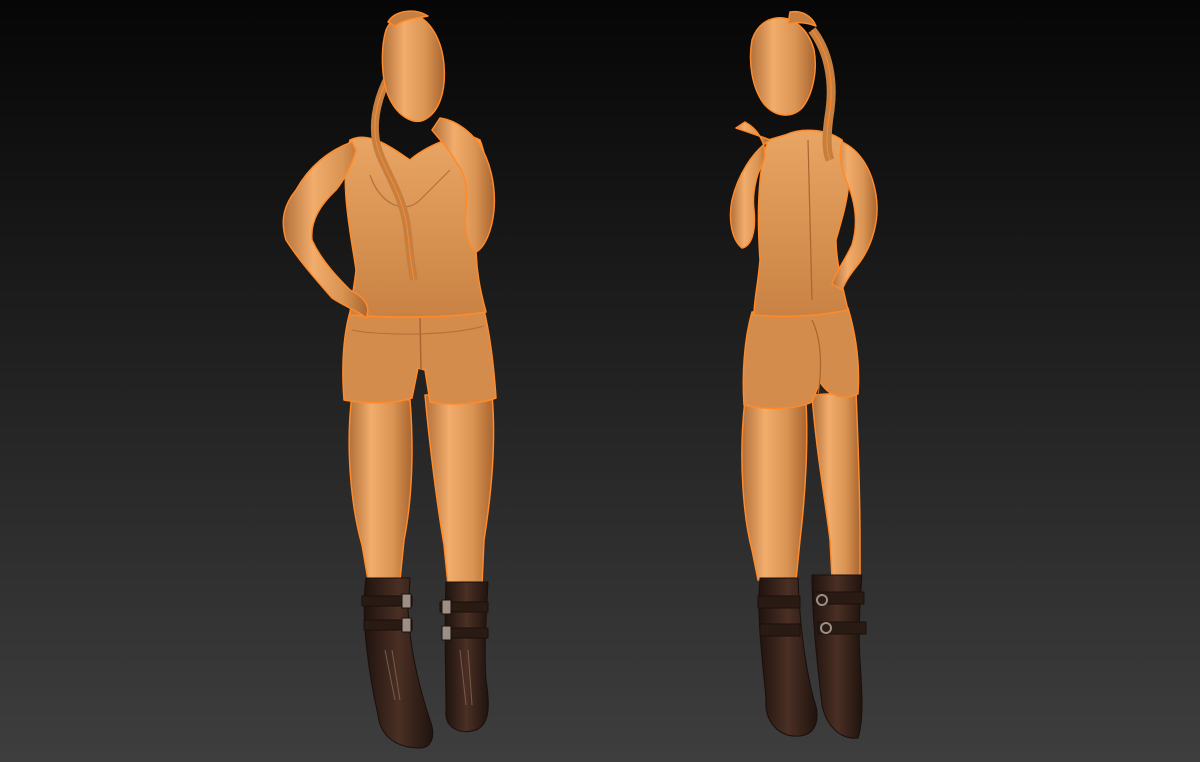 The image size is (1200, 762). What do you see at coordinates (801, 358) in the screenshot?
I see `back-shorts` at bounding box center [801, 358].